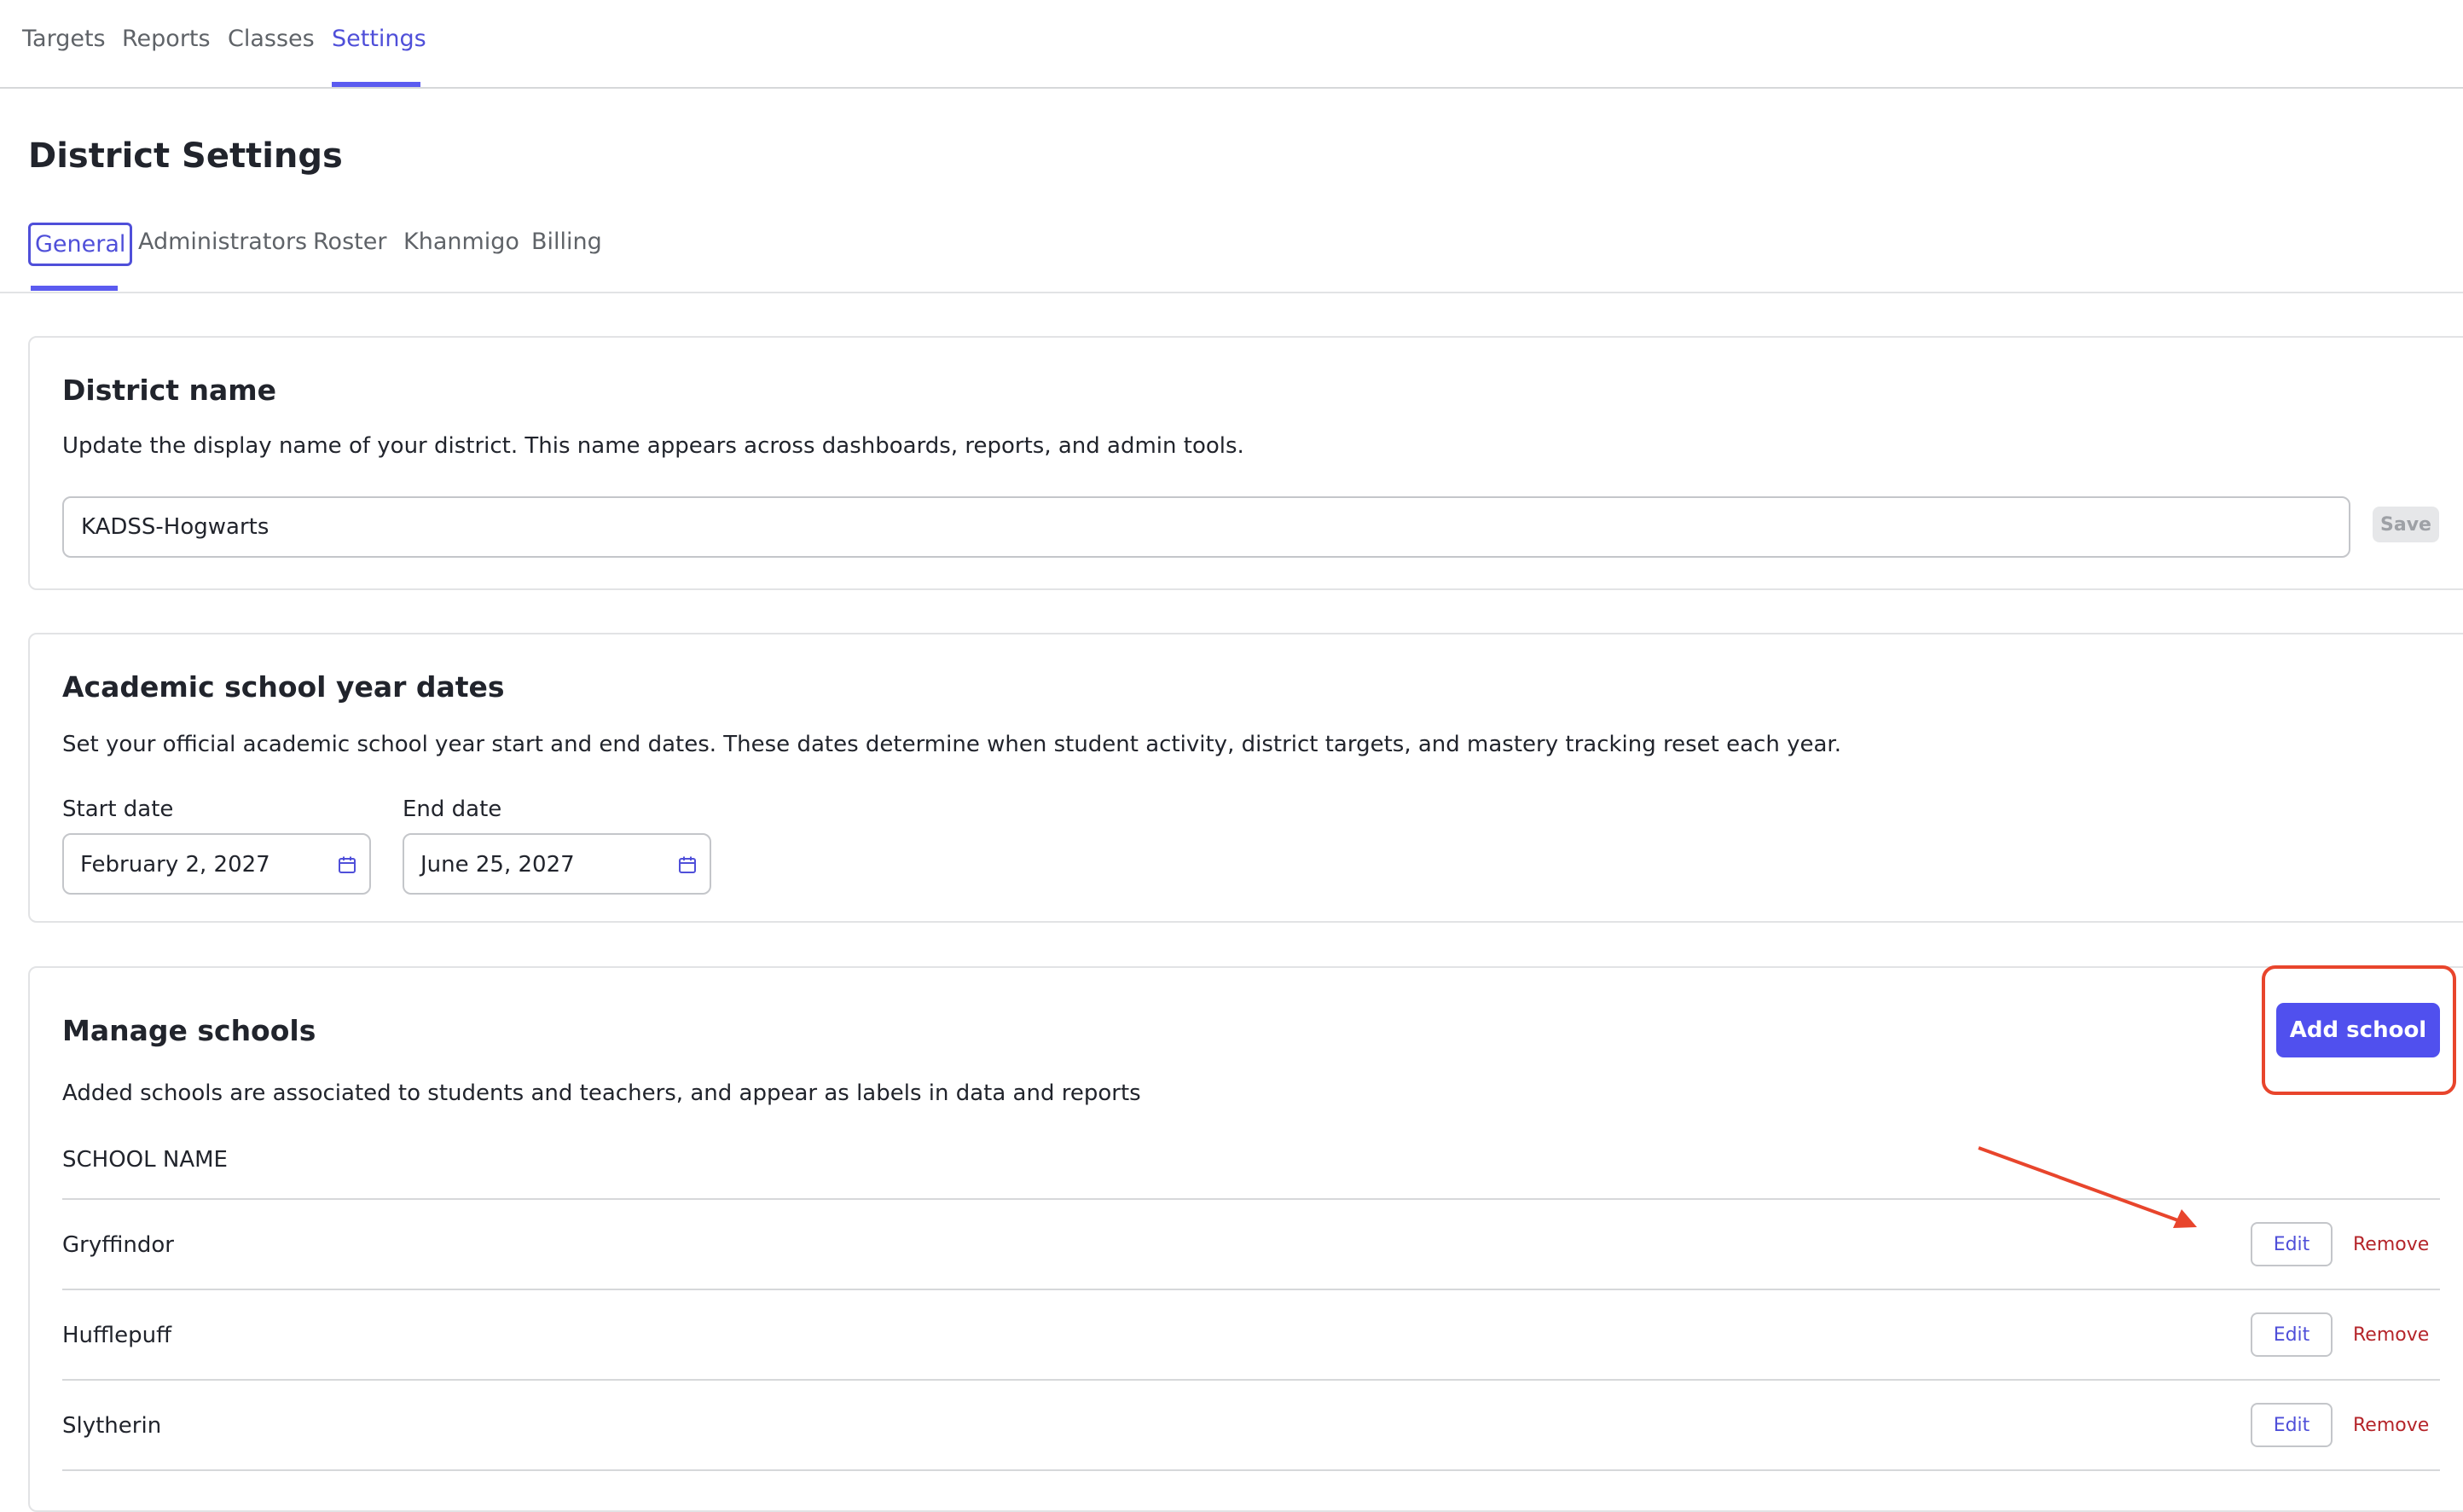 This screenshot has height=1512, width=2463. Describe the element at coordinates (2406, 524) in the screenshot. I see `save-button: Save` at that location.